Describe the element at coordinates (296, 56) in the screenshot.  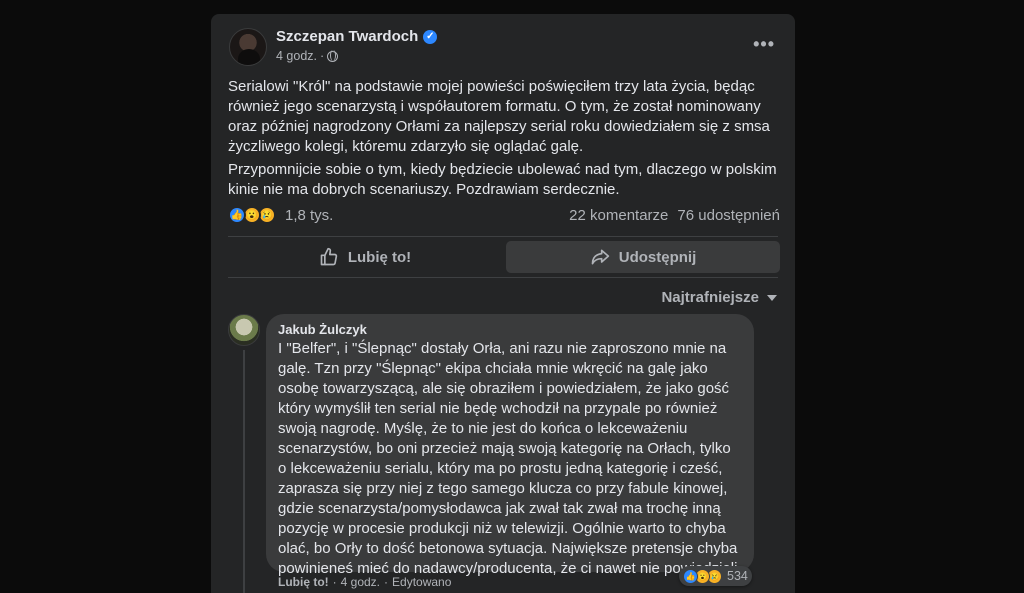
I see `post-time: 4 godz.` at that location.